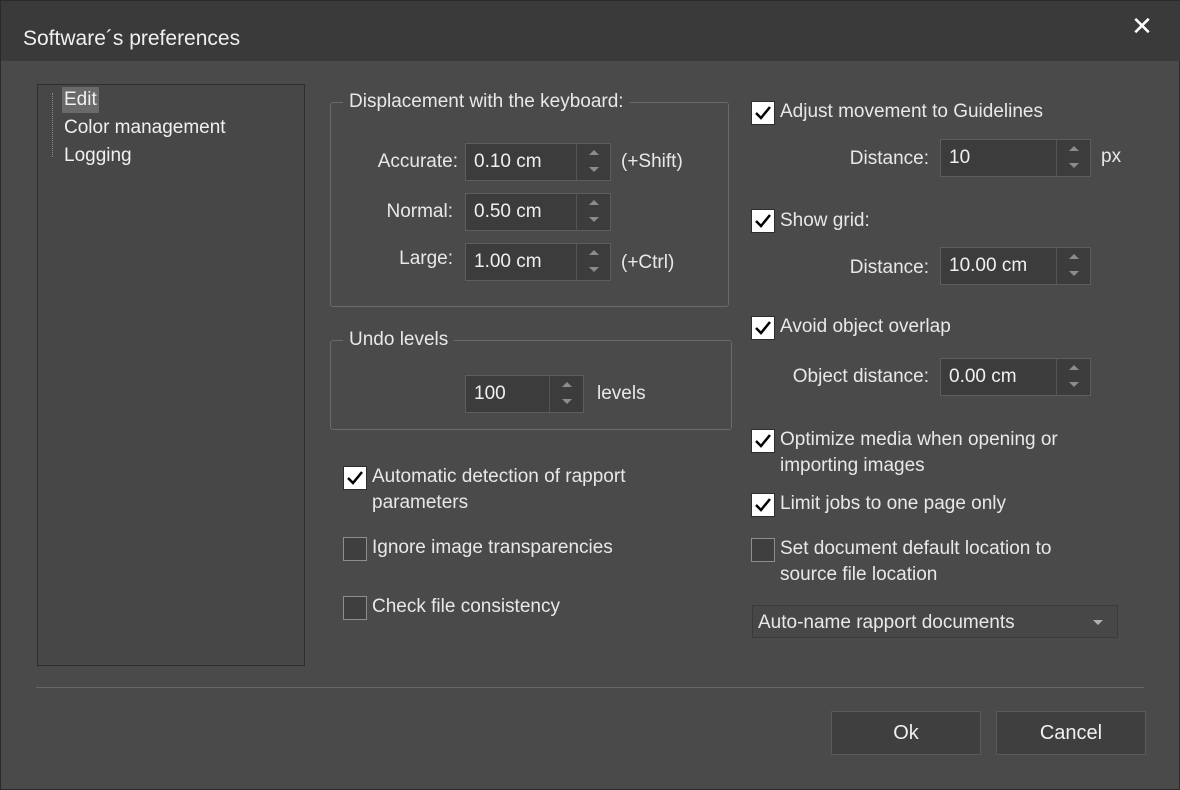  I want to click on undo-levels-value: 100, so click(490, 394).